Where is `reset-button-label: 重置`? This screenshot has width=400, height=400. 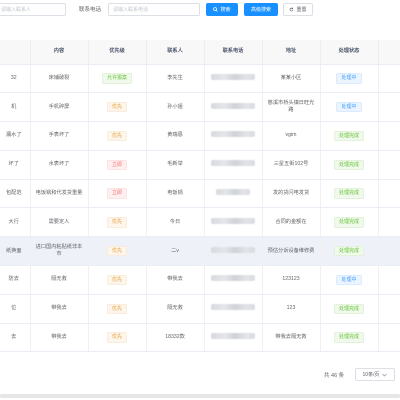
reset-button-label: 重置 is located at coordinates (301, 10).